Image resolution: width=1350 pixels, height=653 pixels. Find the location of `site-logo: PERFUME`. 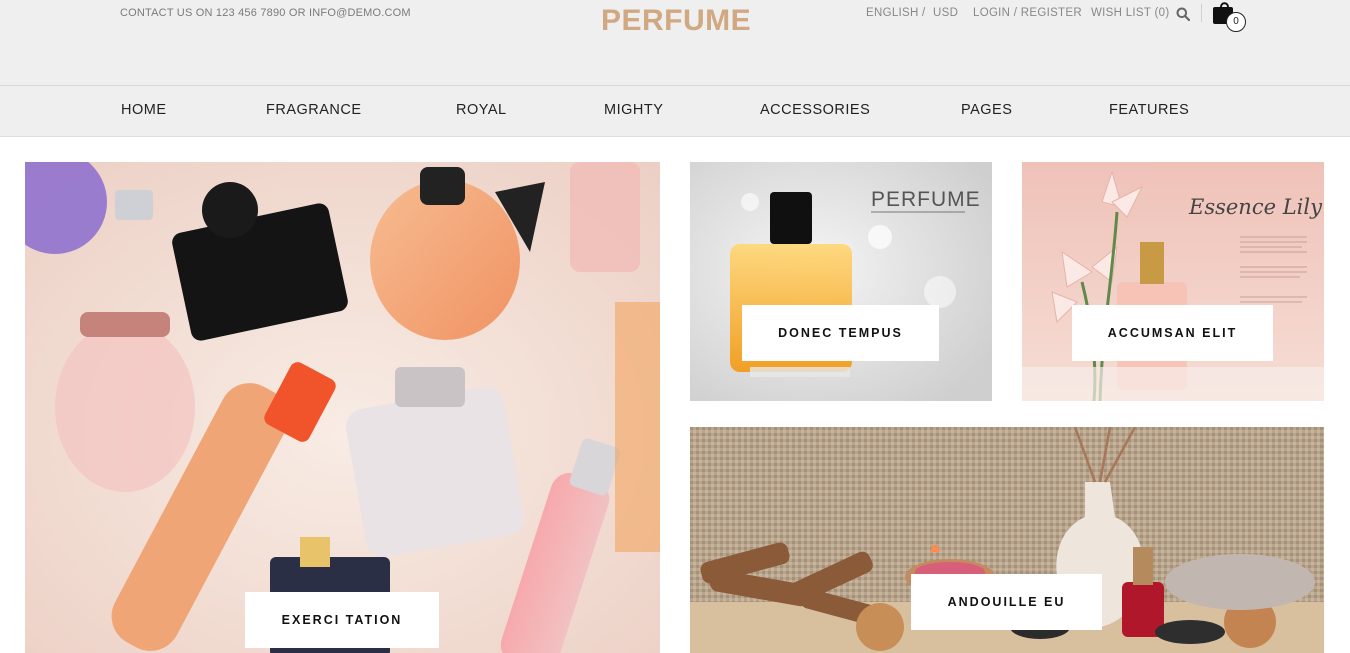

site-logo: PERFUME is located at coordinates (676, 21).